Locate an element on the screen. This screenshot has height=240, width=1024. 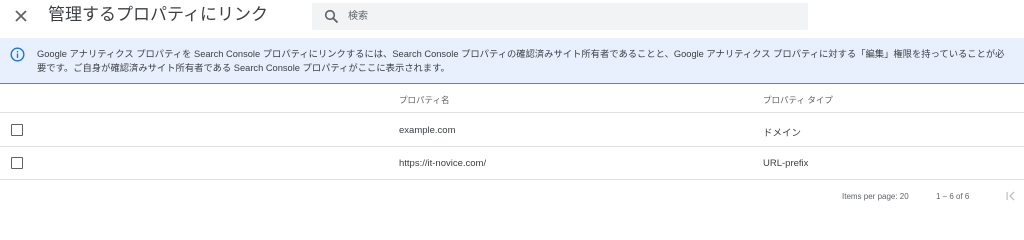
search-icon is located at coordinates (331, 16).